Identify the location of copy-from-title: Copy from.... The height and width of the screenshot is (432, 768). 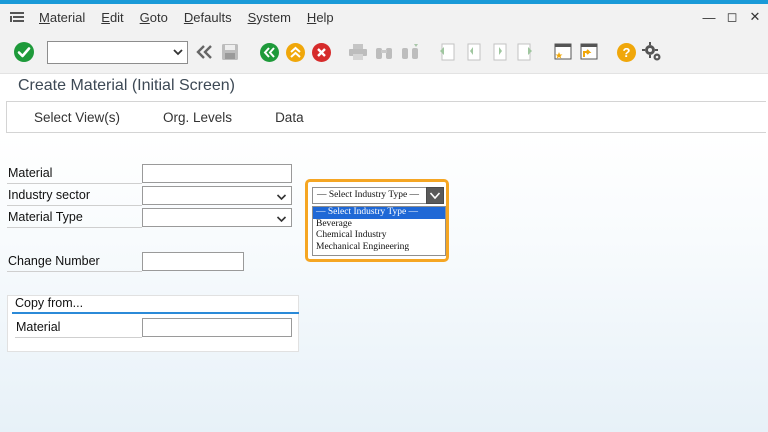
(49, 303).